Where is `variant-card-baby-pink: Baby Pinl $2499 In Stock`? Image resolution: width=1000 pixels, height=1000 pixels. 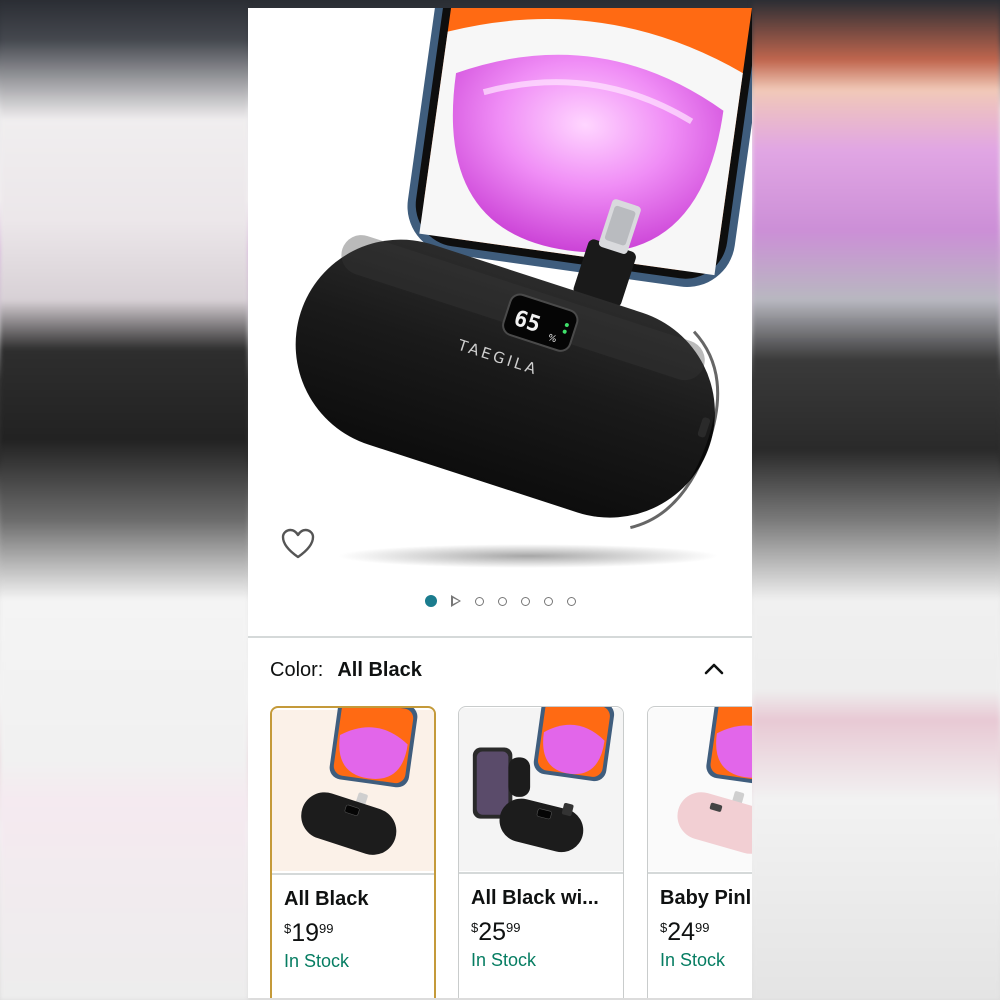
variant-card-baby-pink: Baby Pinl $2499 In Stock is located at coordinates (699, 852).